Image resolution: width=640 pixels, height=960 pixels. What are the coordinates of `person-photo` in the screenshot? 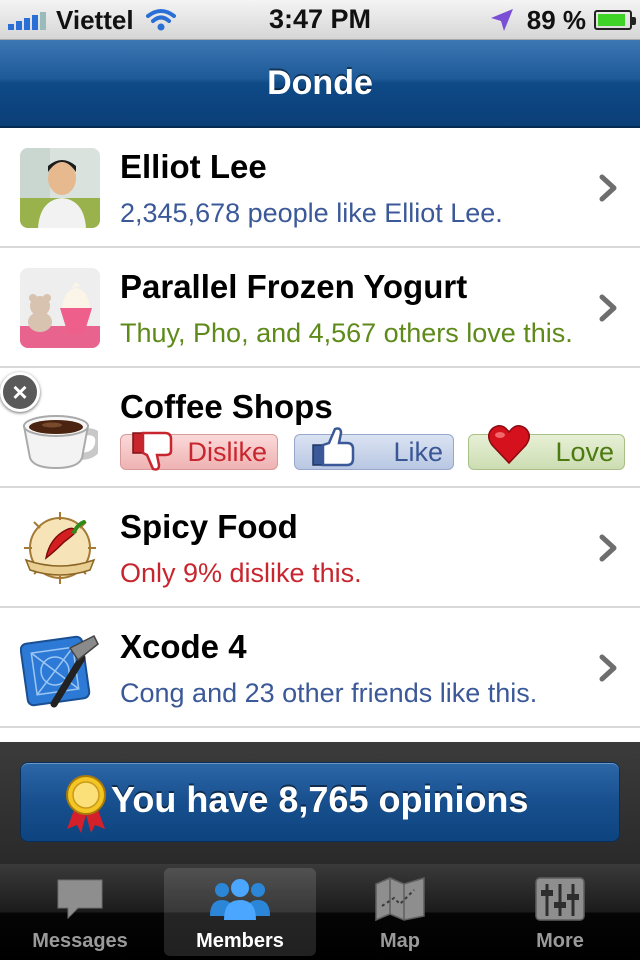 It's located at (60, 188).